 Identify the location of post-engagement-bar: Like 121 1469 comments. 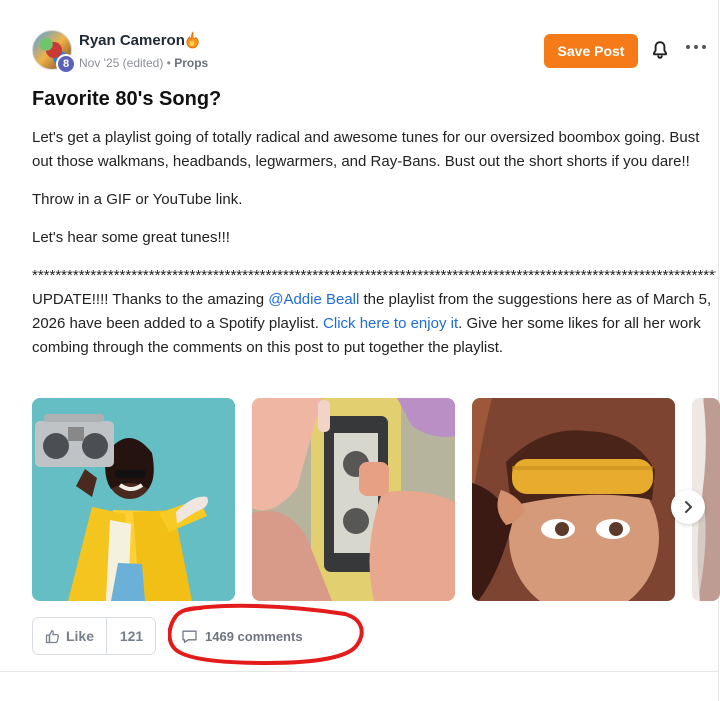
(192, 637).